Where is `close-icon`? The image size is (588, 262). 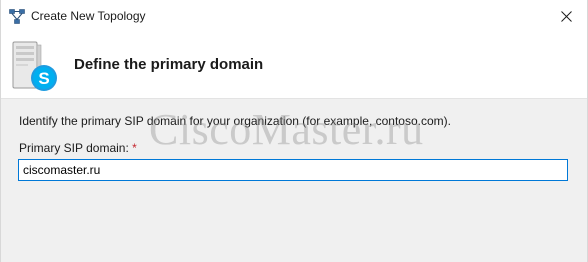 close-icon is located at coordinates (566, 16).